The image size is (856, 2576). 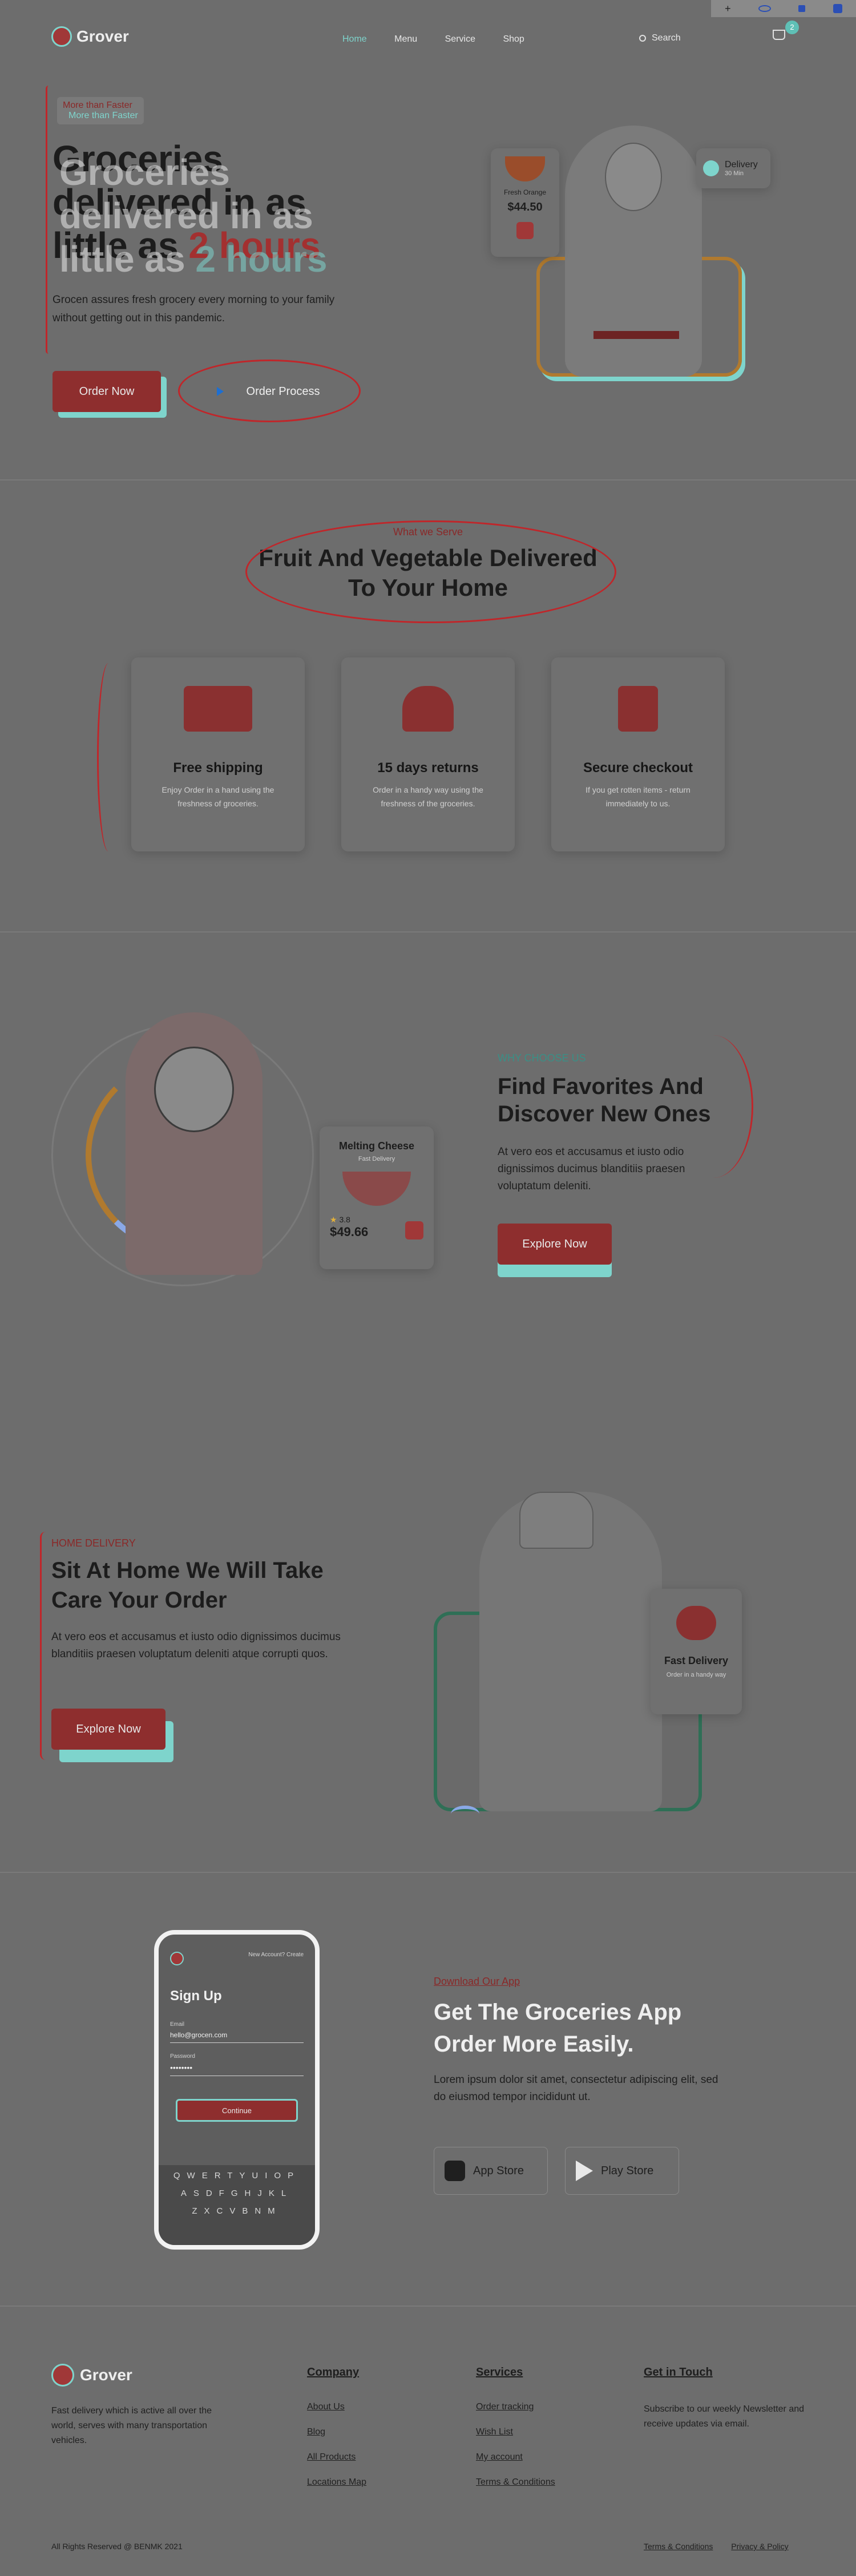 What do you see at coordinates (269, 391) in the screenshot?
I see `annotation-circle-order-process` at bounding box center [269, 391].